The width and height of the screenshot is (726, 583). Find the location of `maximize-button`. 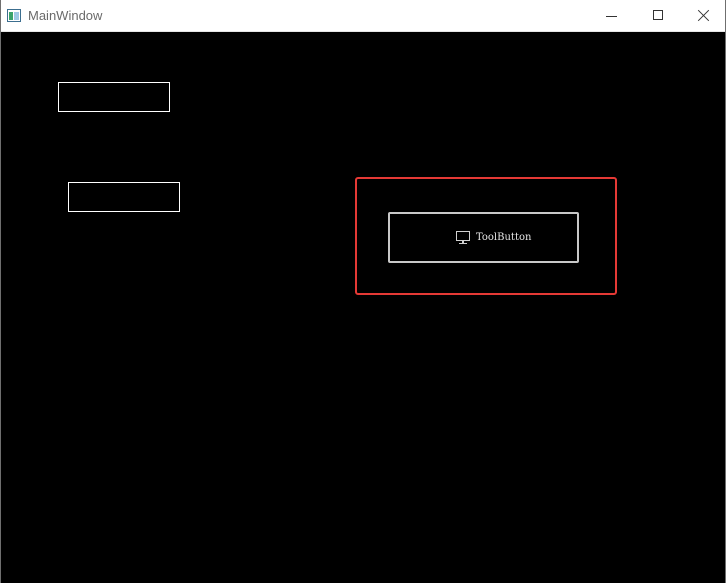

maximize-button is located at coordinates (658, 15).